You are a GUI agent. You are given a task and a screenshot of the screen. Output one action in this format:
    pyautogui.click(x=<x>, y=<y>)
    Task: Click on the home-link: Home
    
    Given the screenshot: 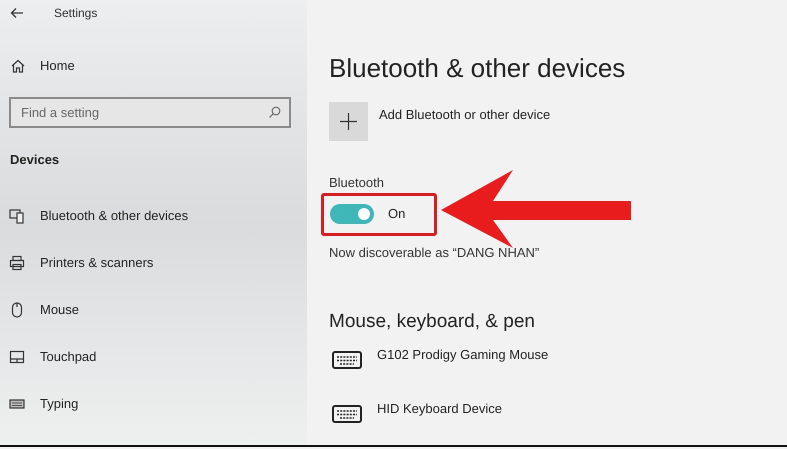 What is the action you would take?
    pyautogui.click(x=42, y=66)
    